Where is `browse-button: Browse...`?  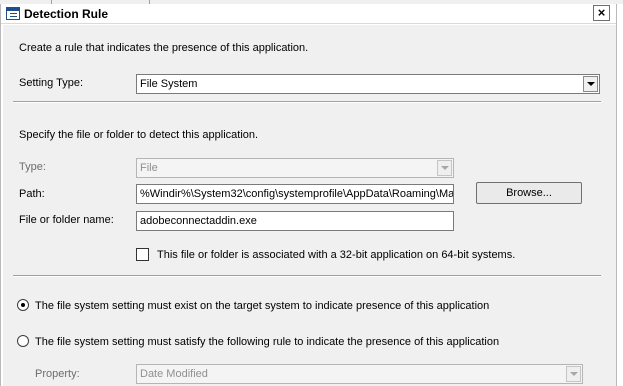
browse-button: Browse... is located at coordinates (529, 193).